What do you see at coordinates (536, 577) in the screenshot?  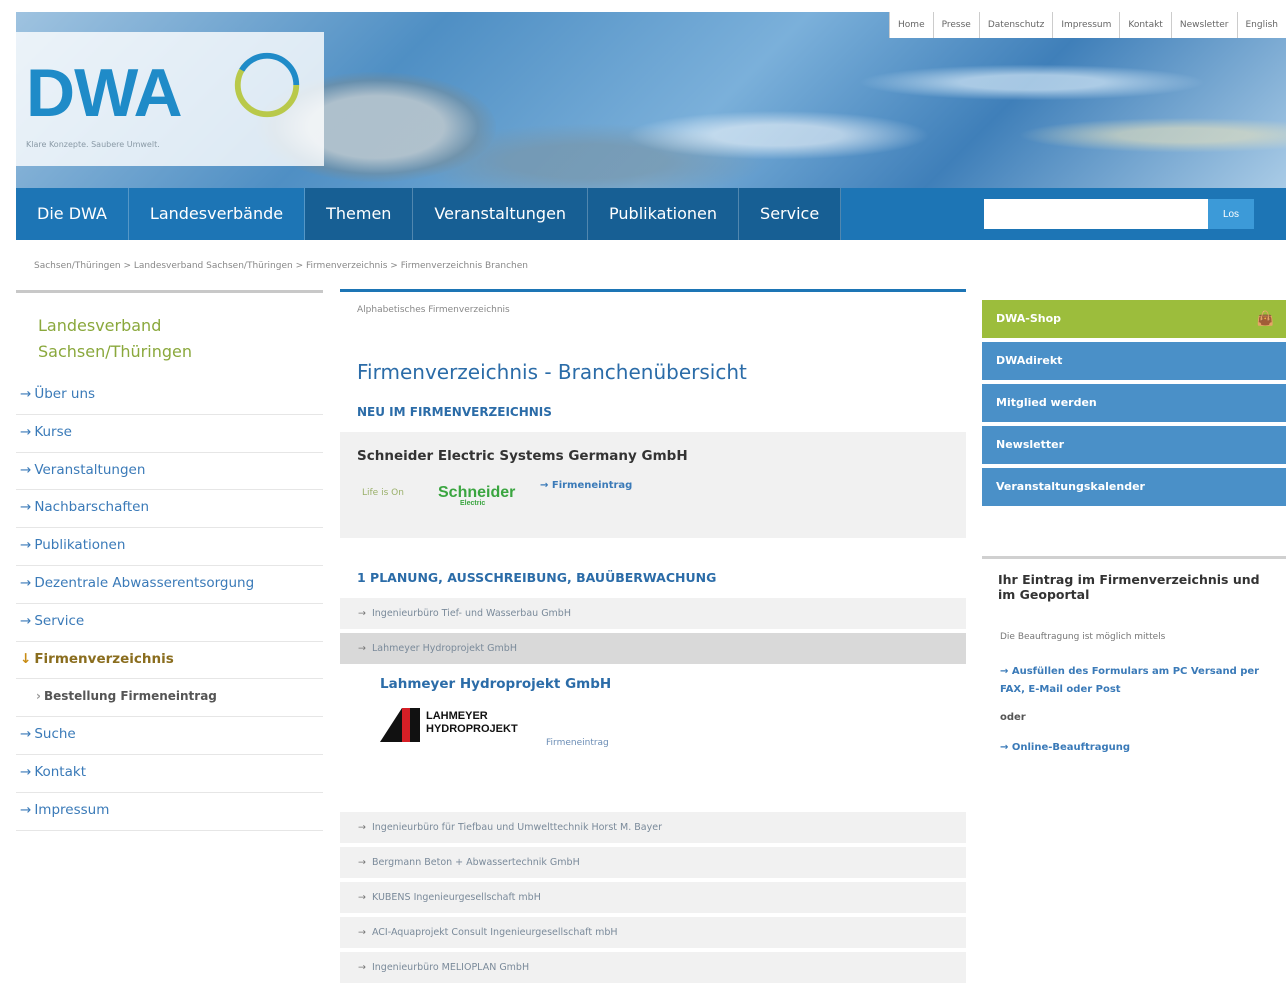 I see `category-heading: 1 PLANUNG, AUSSCHREIBUNG, BAUÜBERWACHUNG` at bounding box center [536, 577].